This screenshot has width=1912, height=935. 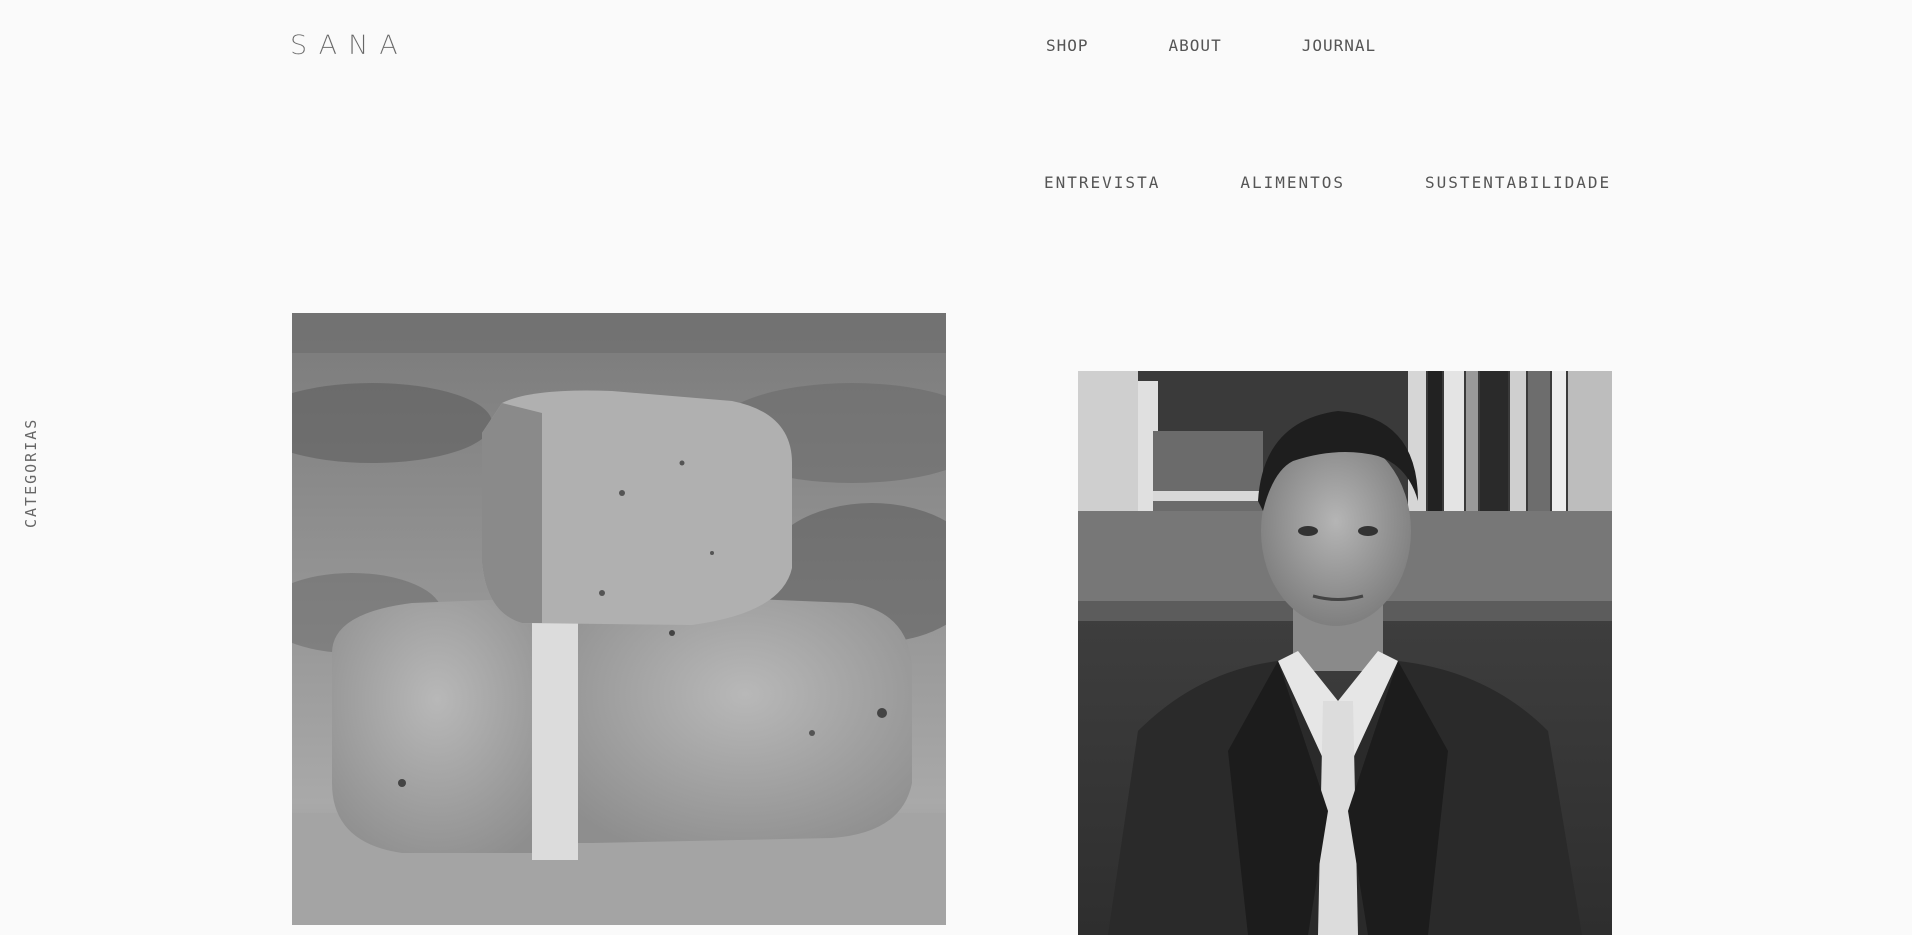 I want to click on nav-link-shop: SHOP, so click(x=1067, y=45).